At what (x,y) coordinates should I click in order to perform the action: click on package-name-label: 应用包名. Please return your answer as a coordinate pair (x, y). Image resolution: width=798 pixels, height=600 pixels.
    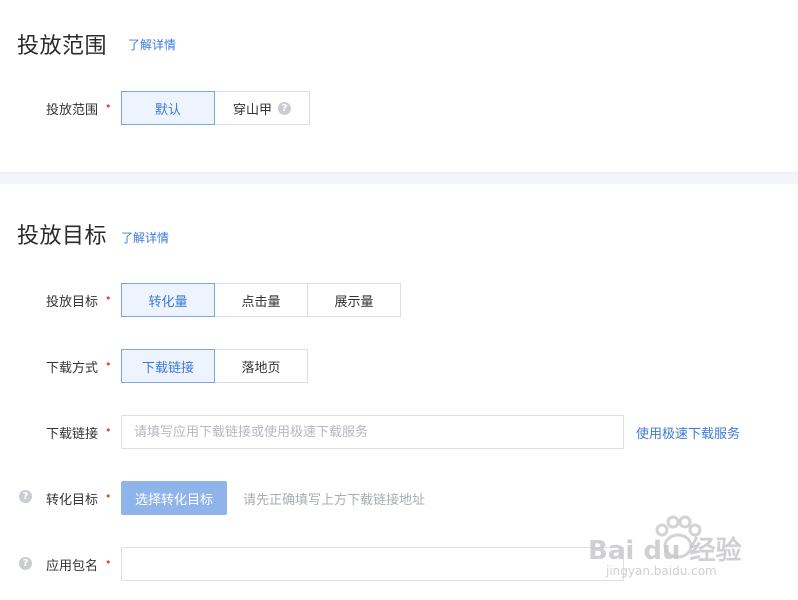
    Looking at the image, I should click on (71, 566).